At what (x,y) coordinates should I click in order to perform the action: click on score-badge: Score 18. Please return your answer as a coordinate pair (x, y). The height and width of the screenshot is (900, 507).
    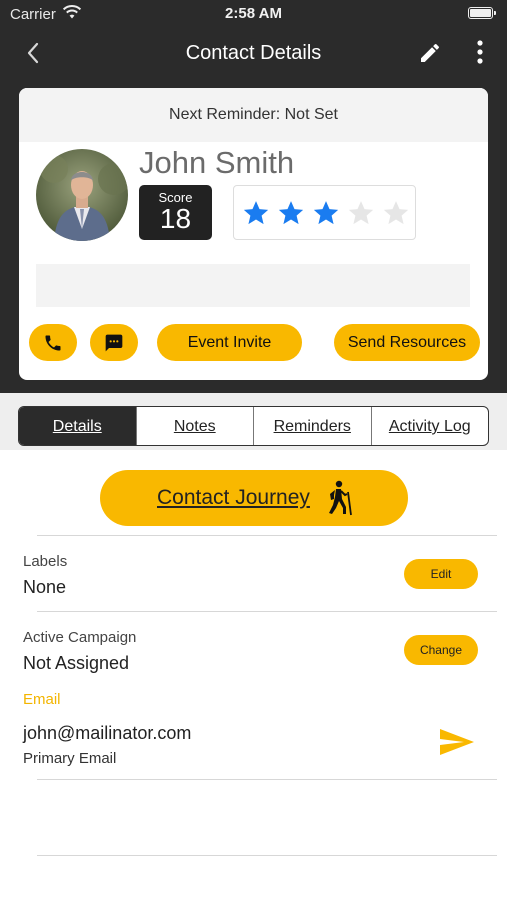
    Looking at the image, I should click on (175, 212).